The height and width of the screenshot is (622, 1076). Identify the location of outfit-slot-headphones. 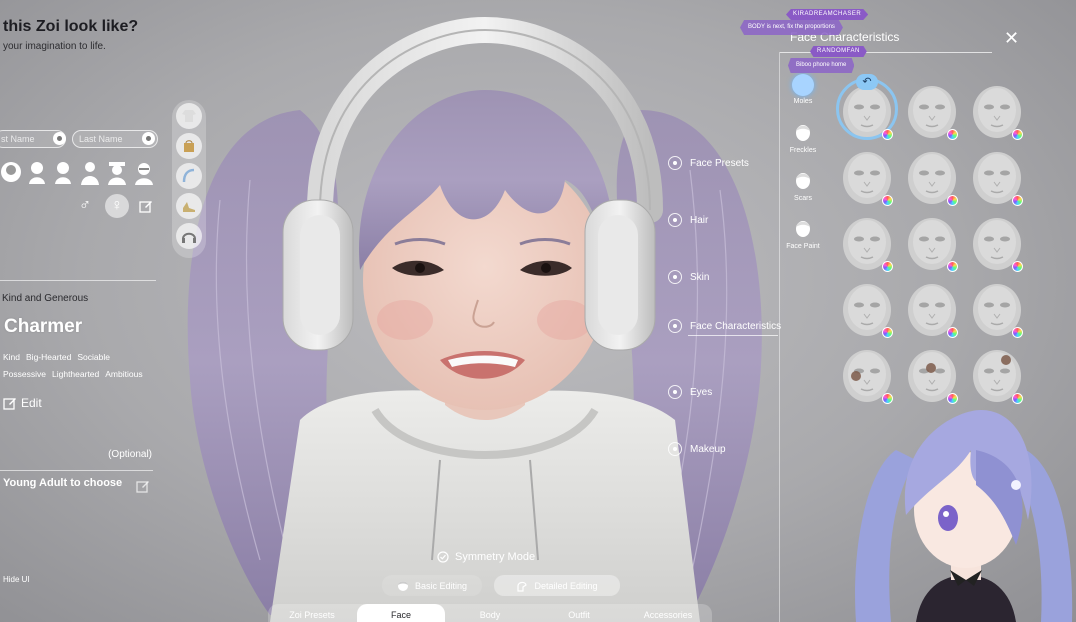
(189, 236).